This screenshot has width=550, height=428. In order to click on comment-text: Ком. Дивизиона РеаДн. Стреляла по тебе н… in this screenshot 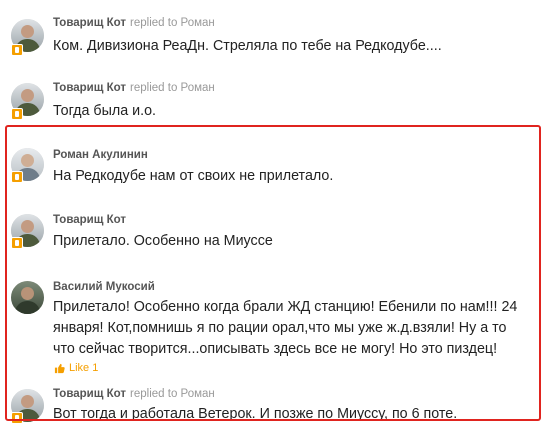, I will do `click(247, 46)`.